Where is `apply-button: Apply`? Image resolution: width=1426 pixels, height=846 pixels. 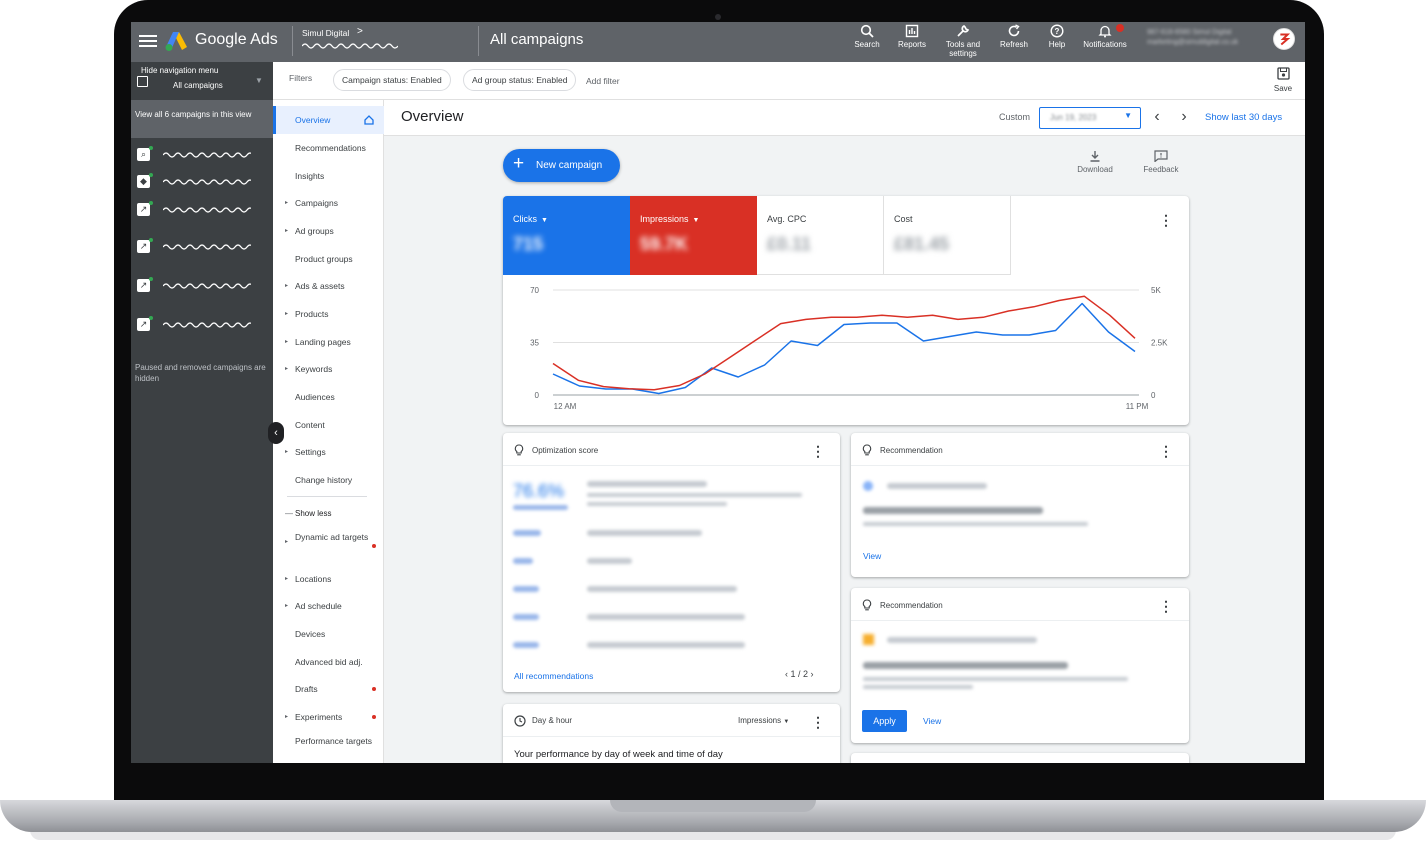
apply-button: Apply is located at coordinates (884, 721).